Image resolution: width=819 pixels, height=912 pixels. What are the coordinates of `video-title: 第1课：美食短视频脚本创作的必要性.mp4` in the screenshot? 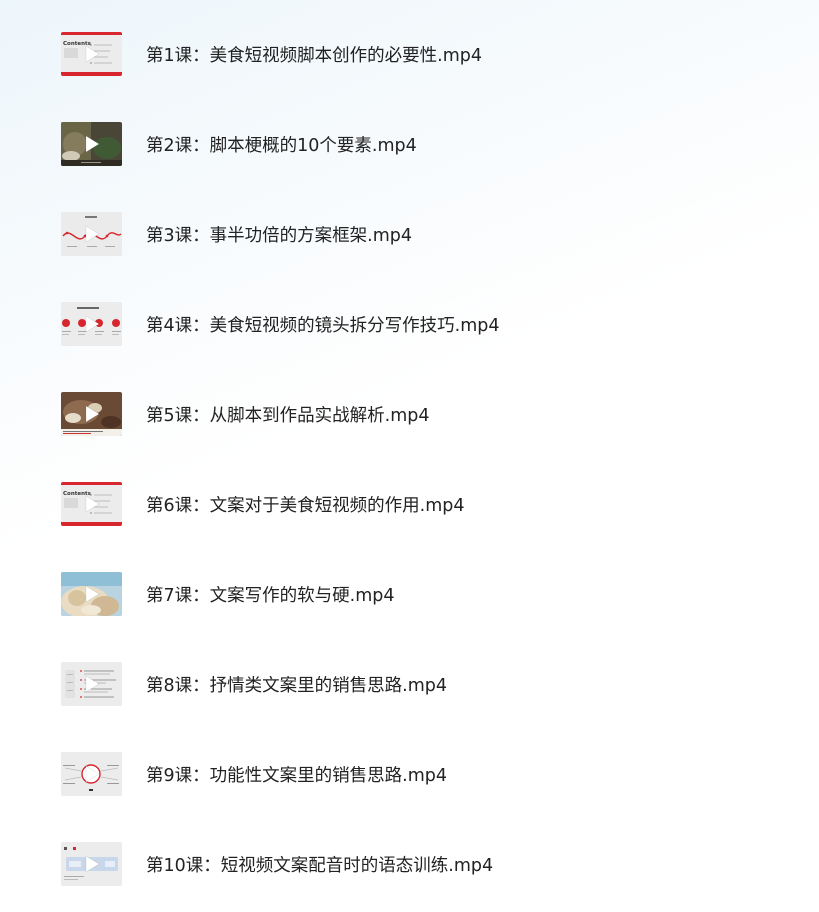 It's located at (314, 54).